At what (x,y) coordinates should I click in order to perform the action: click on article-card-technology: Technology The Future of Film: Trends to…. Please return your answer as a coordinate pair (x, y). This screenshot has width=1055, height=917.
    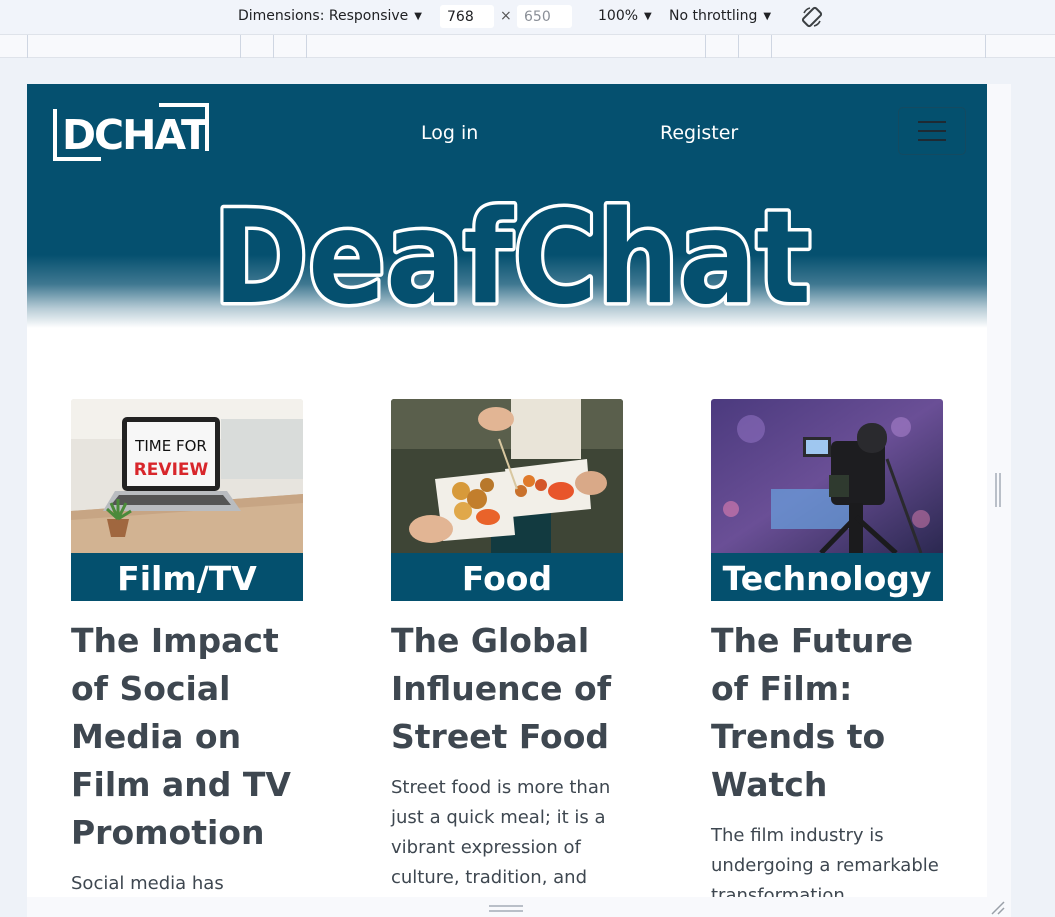
    Looking at the image, I should click on (827, 648).